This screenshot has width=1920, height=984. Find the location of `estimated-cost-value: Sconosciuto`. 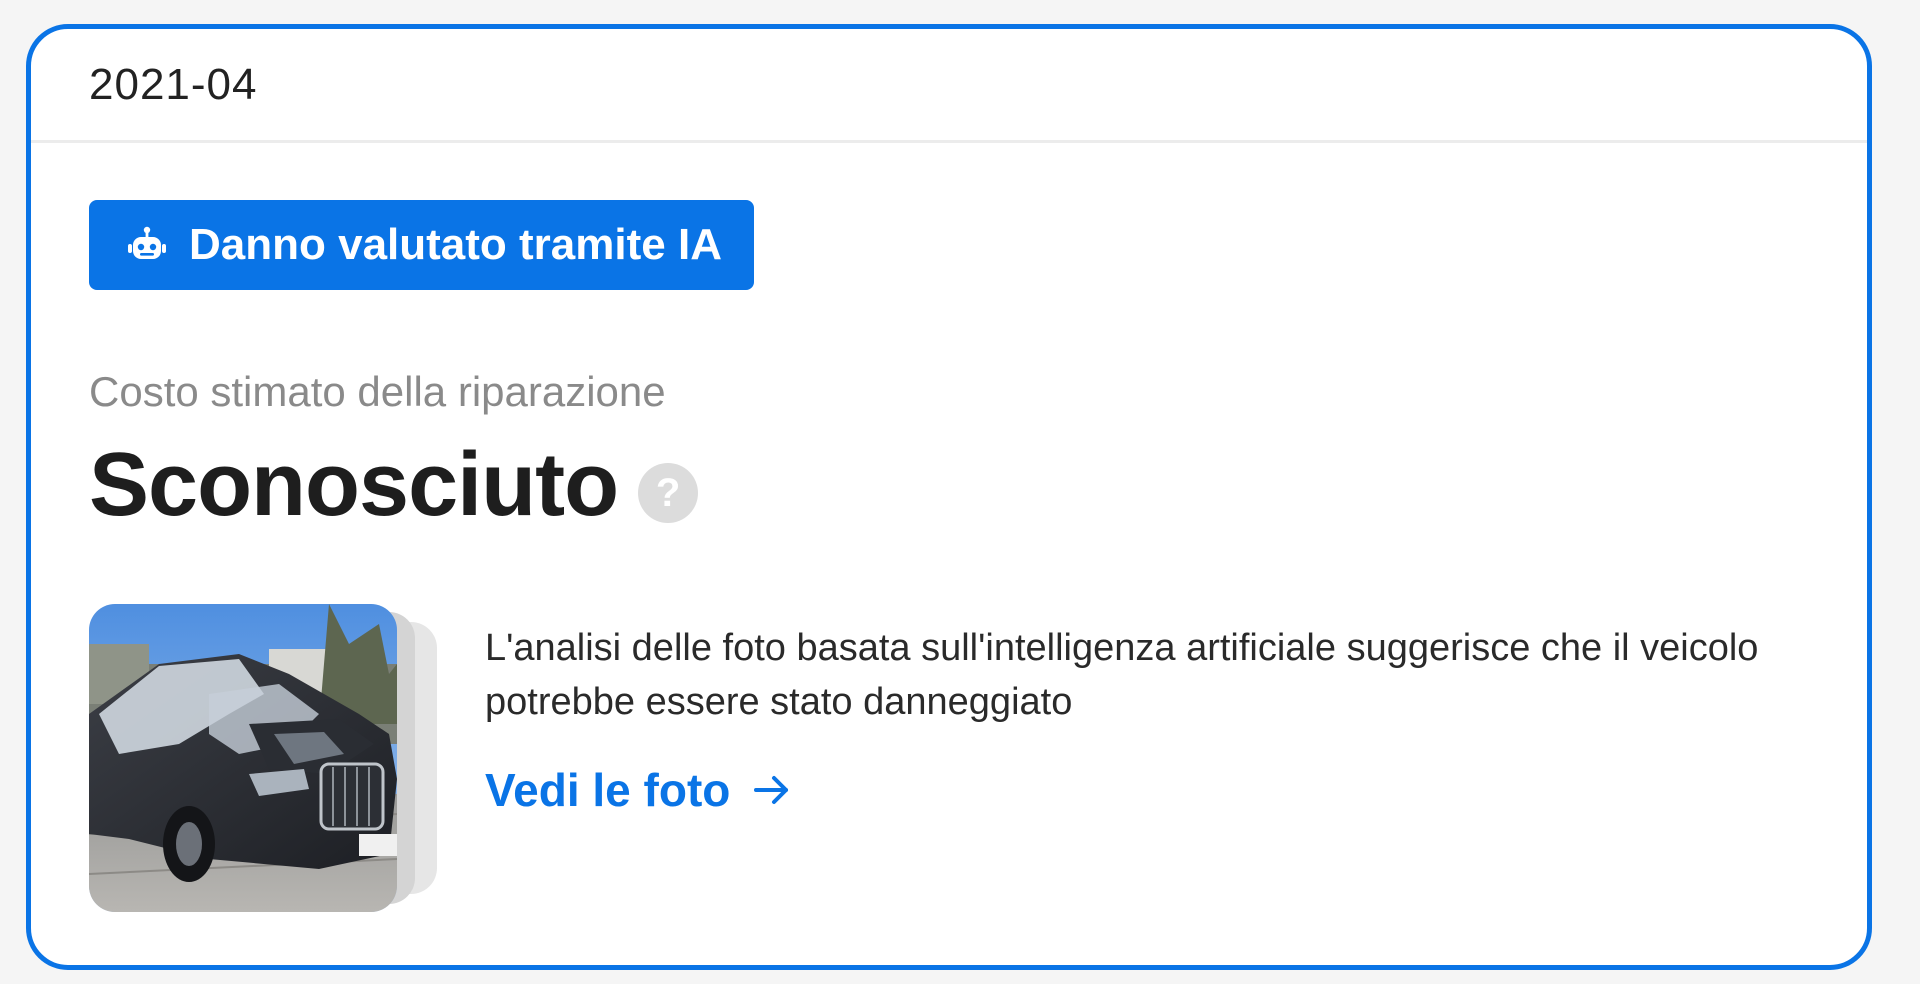

estimated-cost-value: Sconosciuto is located at coordinates (354, 485).